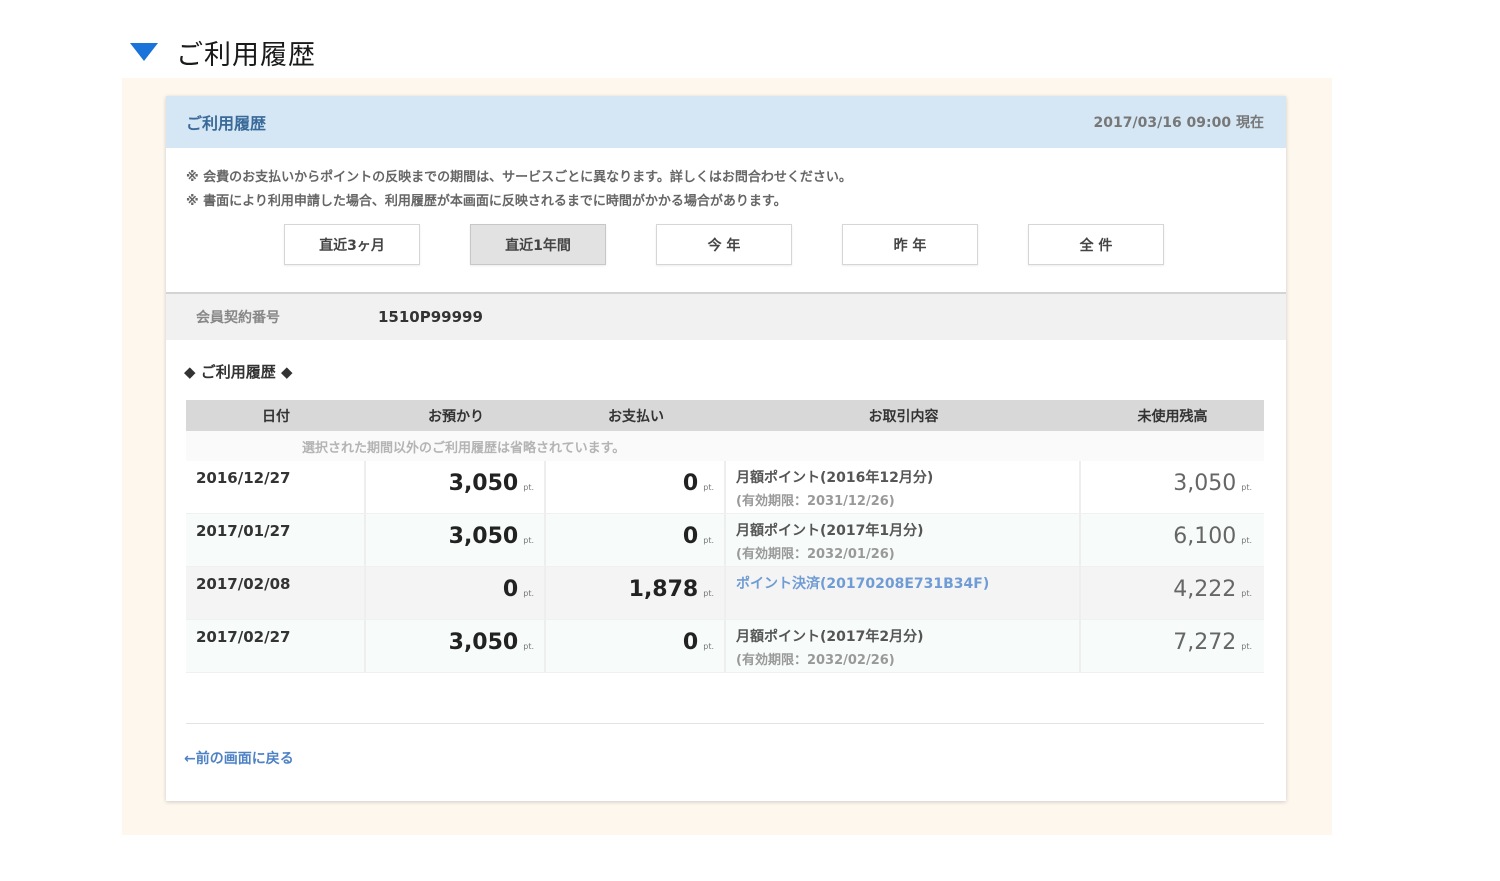 The height and width of the screenshot is (881, 1500). Describe the element at coordinates (725, 723) in the screenshot. I see `divider` at that location.